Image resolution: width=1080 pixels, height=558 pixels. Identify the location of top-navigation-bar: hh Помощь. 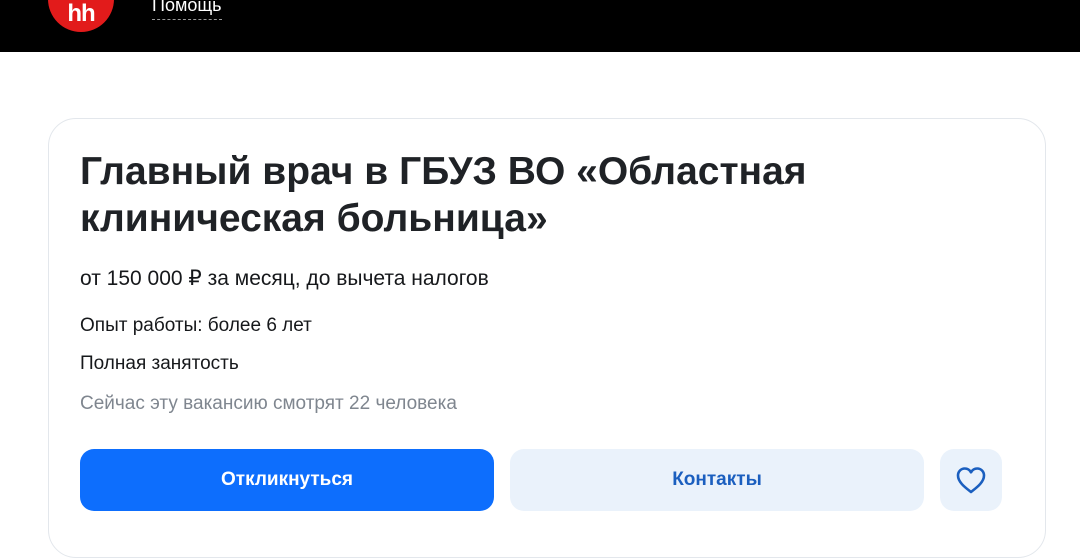
(540, 26).